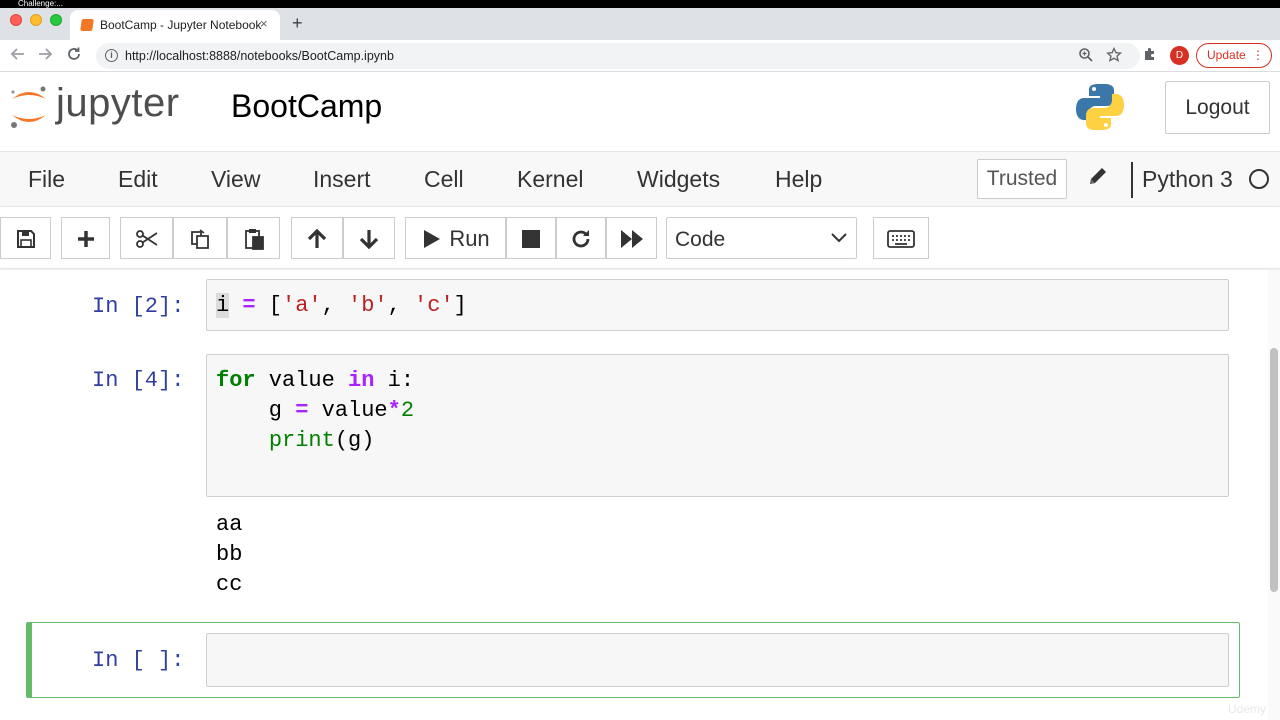  Describe the element at coordinates (635, 112) in the screenshot. I see `jupyter-header: jupyter BootCamp Logout` at that location.